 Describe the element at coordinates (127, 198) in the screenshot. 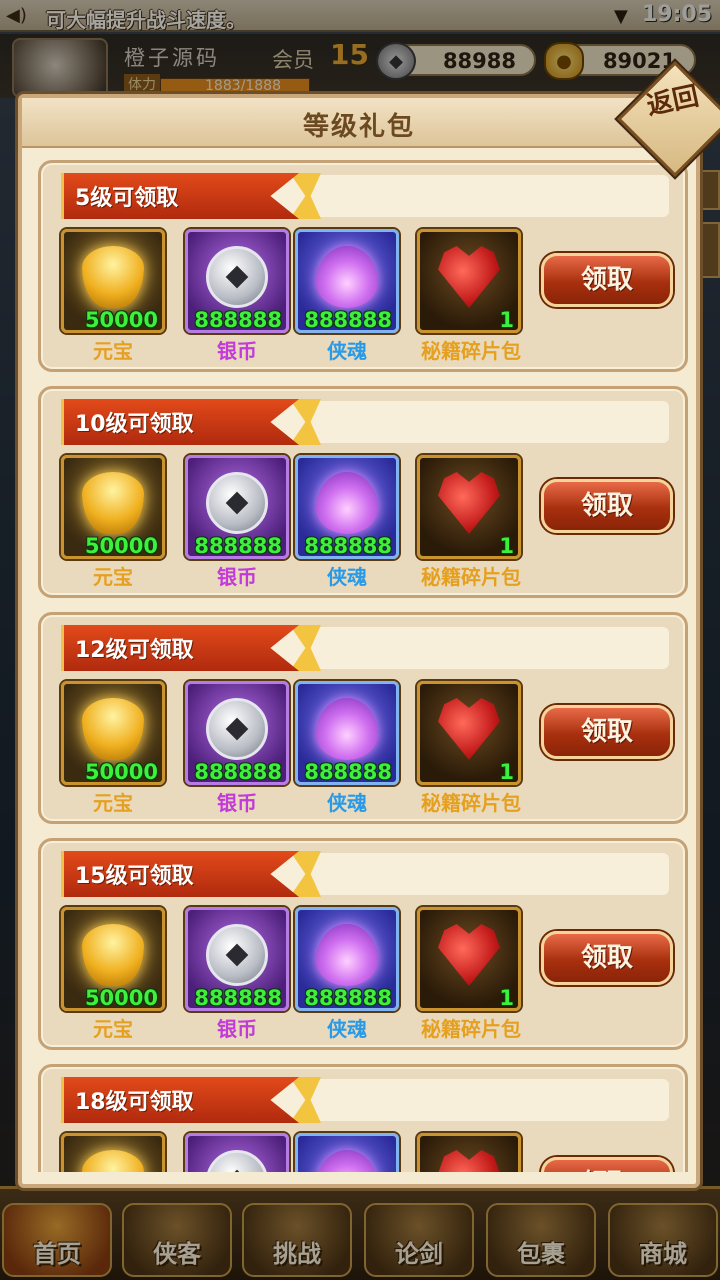

I see `reward-level-title: 5级可领取` at that location.